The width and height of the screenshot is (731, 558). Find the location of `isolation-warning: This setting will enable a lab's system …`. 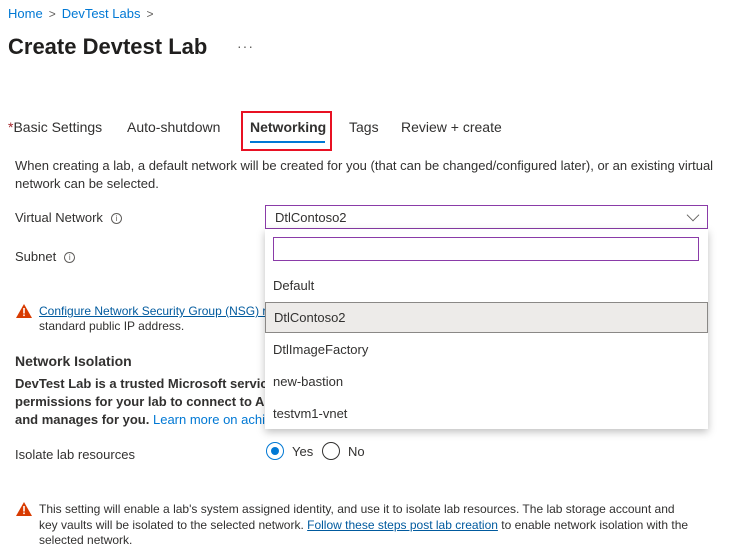

isolation-warning: This setting will enable a lab's system … is located at coordinates (364, 525).